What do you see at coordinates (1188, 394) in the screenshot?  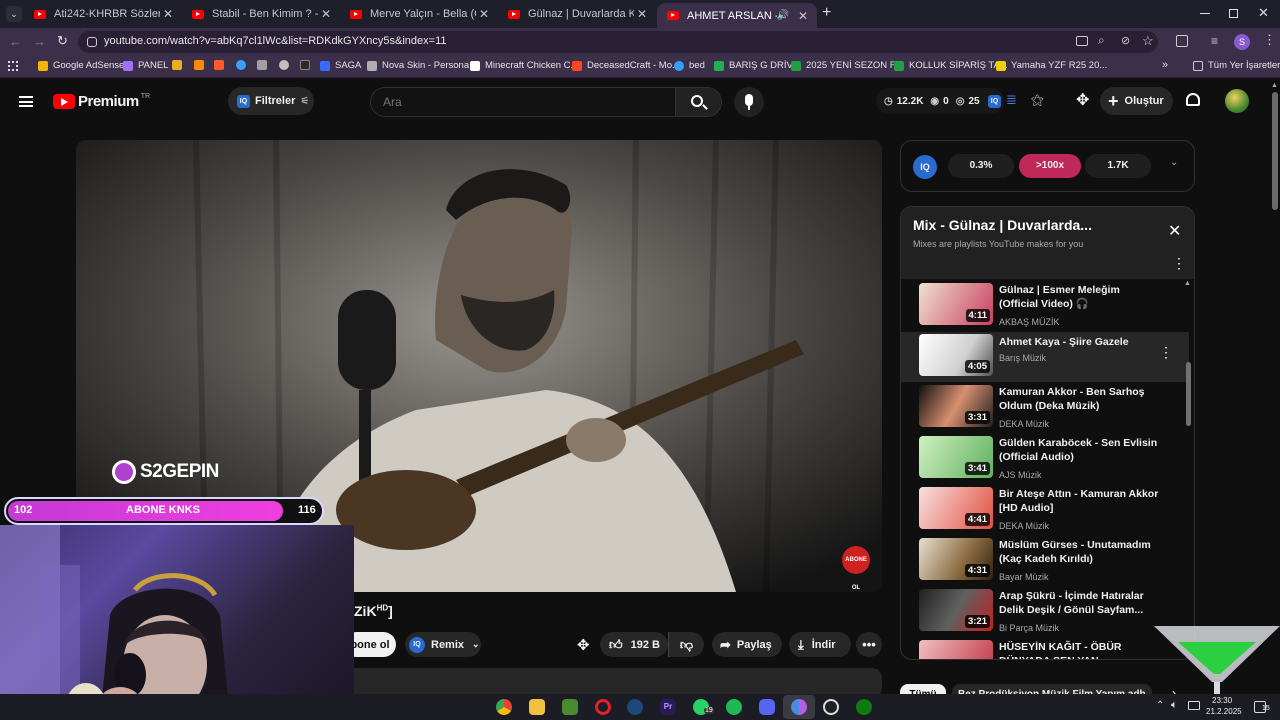 I see `playlist-scrollbar` at bounding box center [1188, 394].